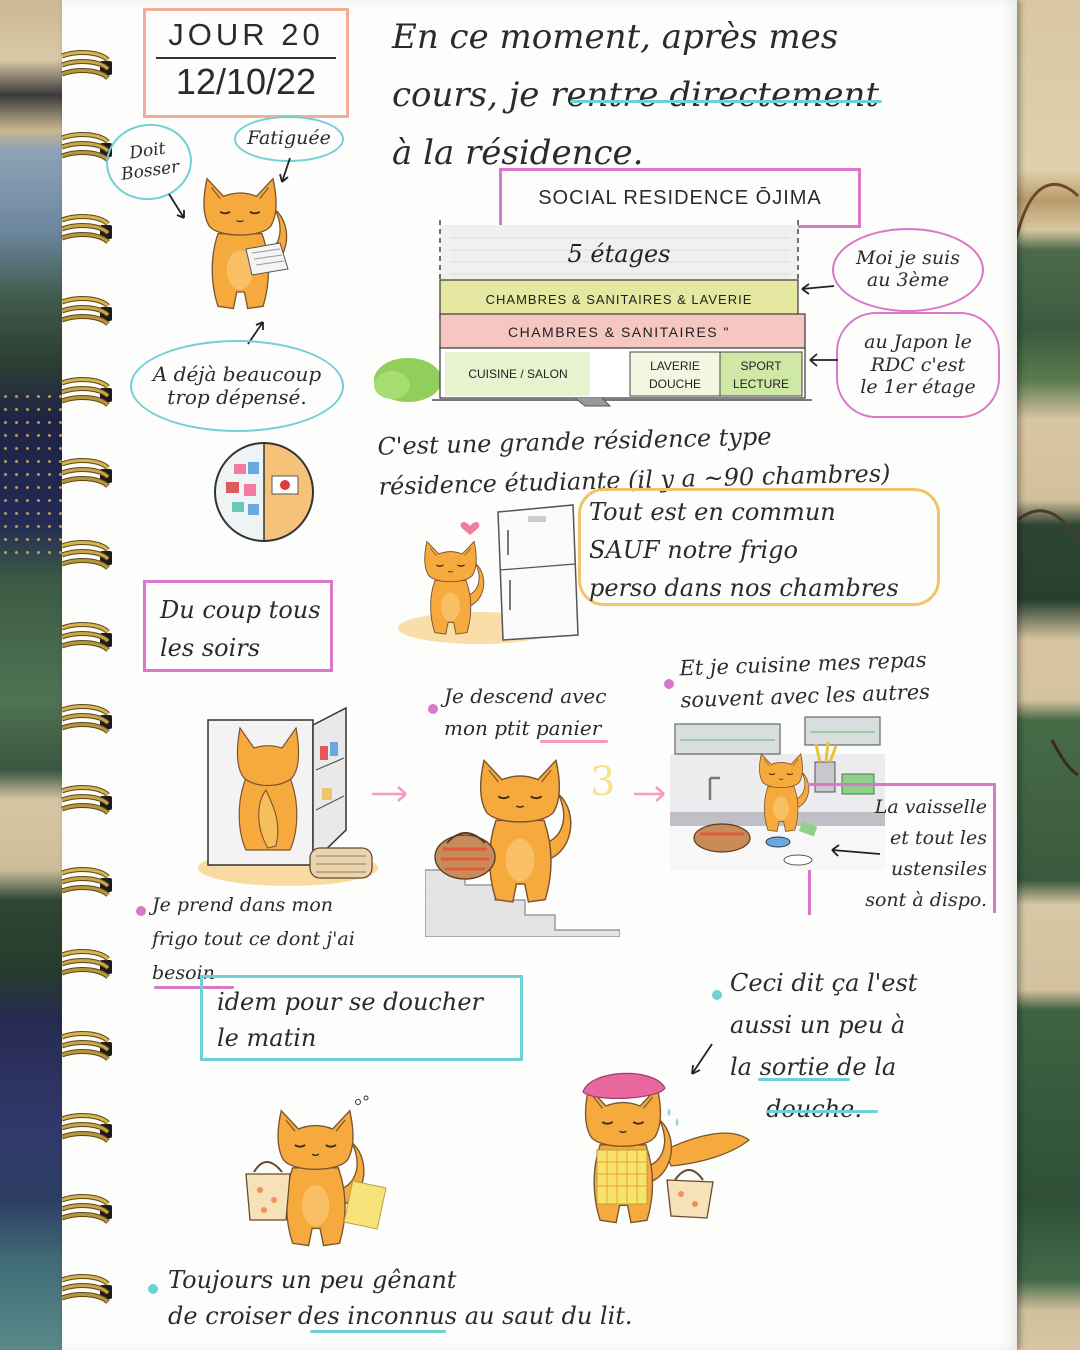  What do you see at coordinates (622, 1177) in the screenshot?
I see `checked-towel` at bounding box center [622, 1177].